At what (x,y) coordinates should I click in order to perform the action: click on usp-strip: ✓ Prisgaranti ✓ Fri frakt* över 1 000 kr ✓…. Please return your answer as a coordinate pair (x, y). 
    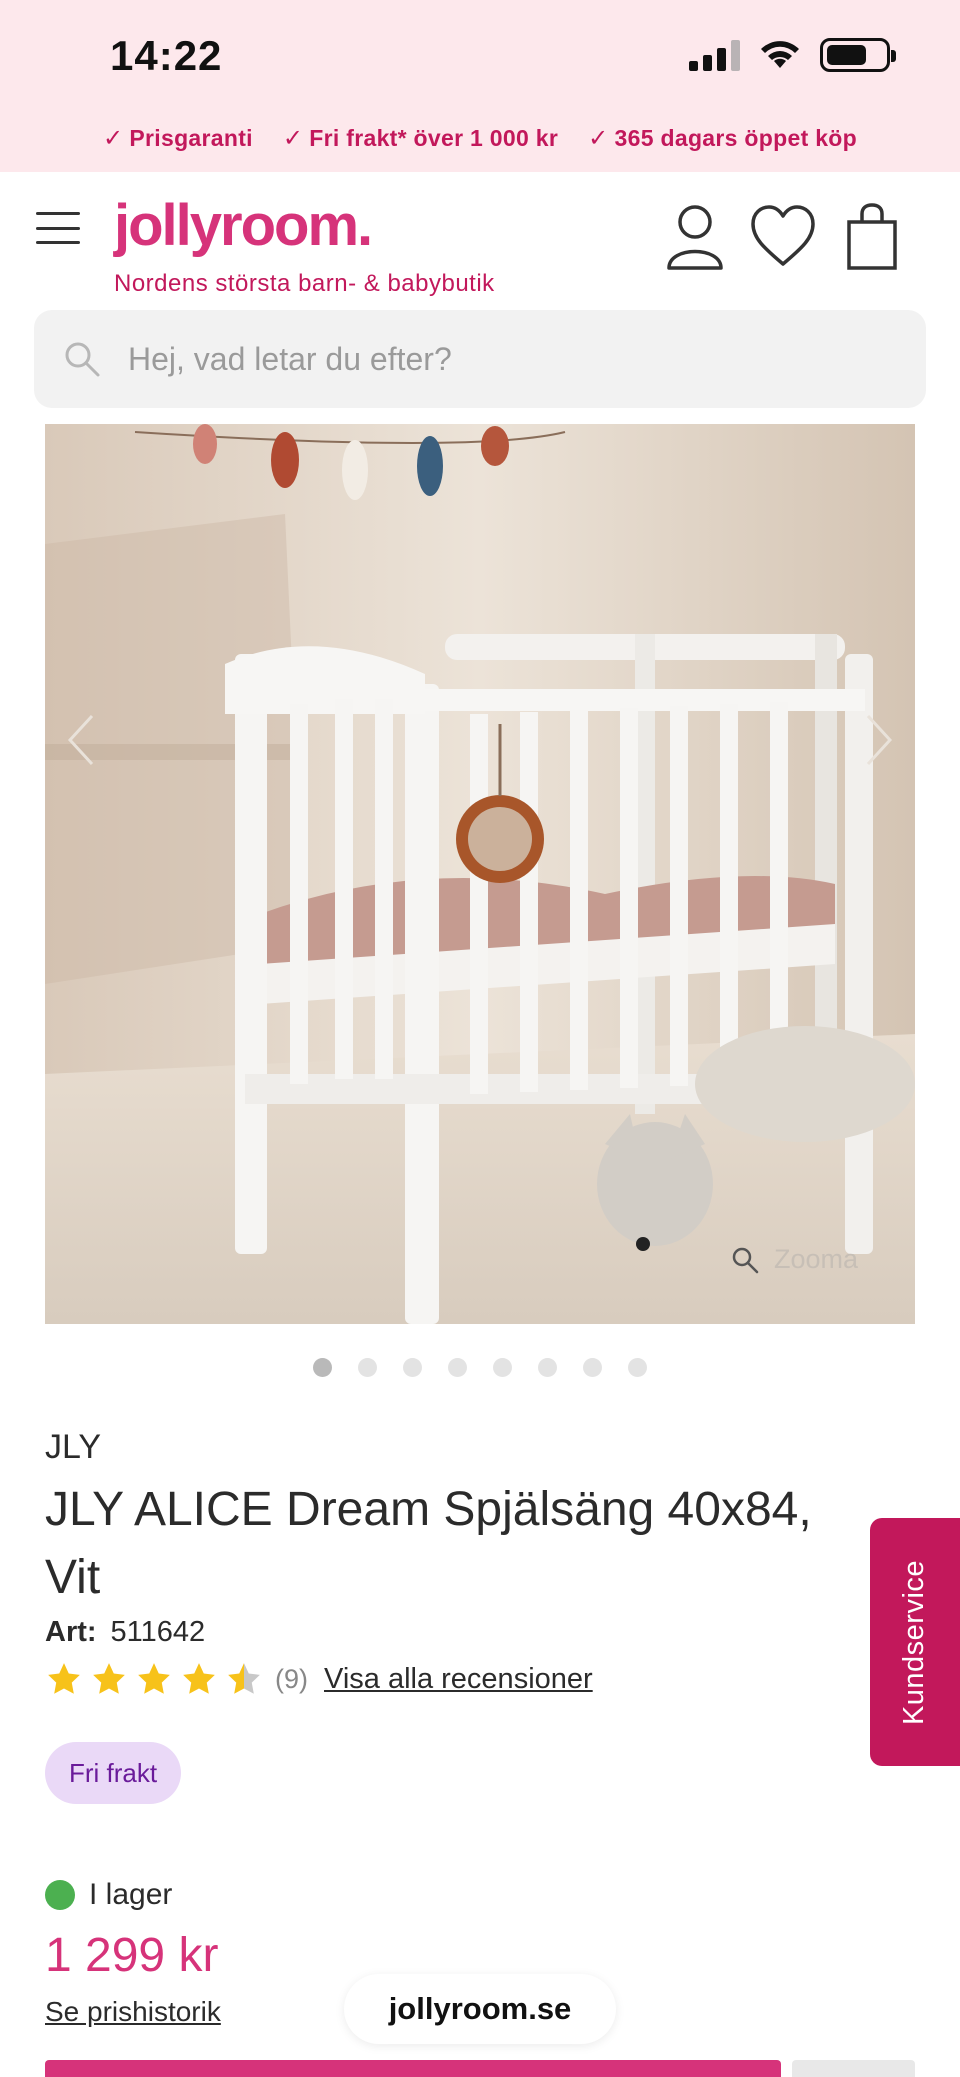
    Looking at the image, I should click on (480, 138).